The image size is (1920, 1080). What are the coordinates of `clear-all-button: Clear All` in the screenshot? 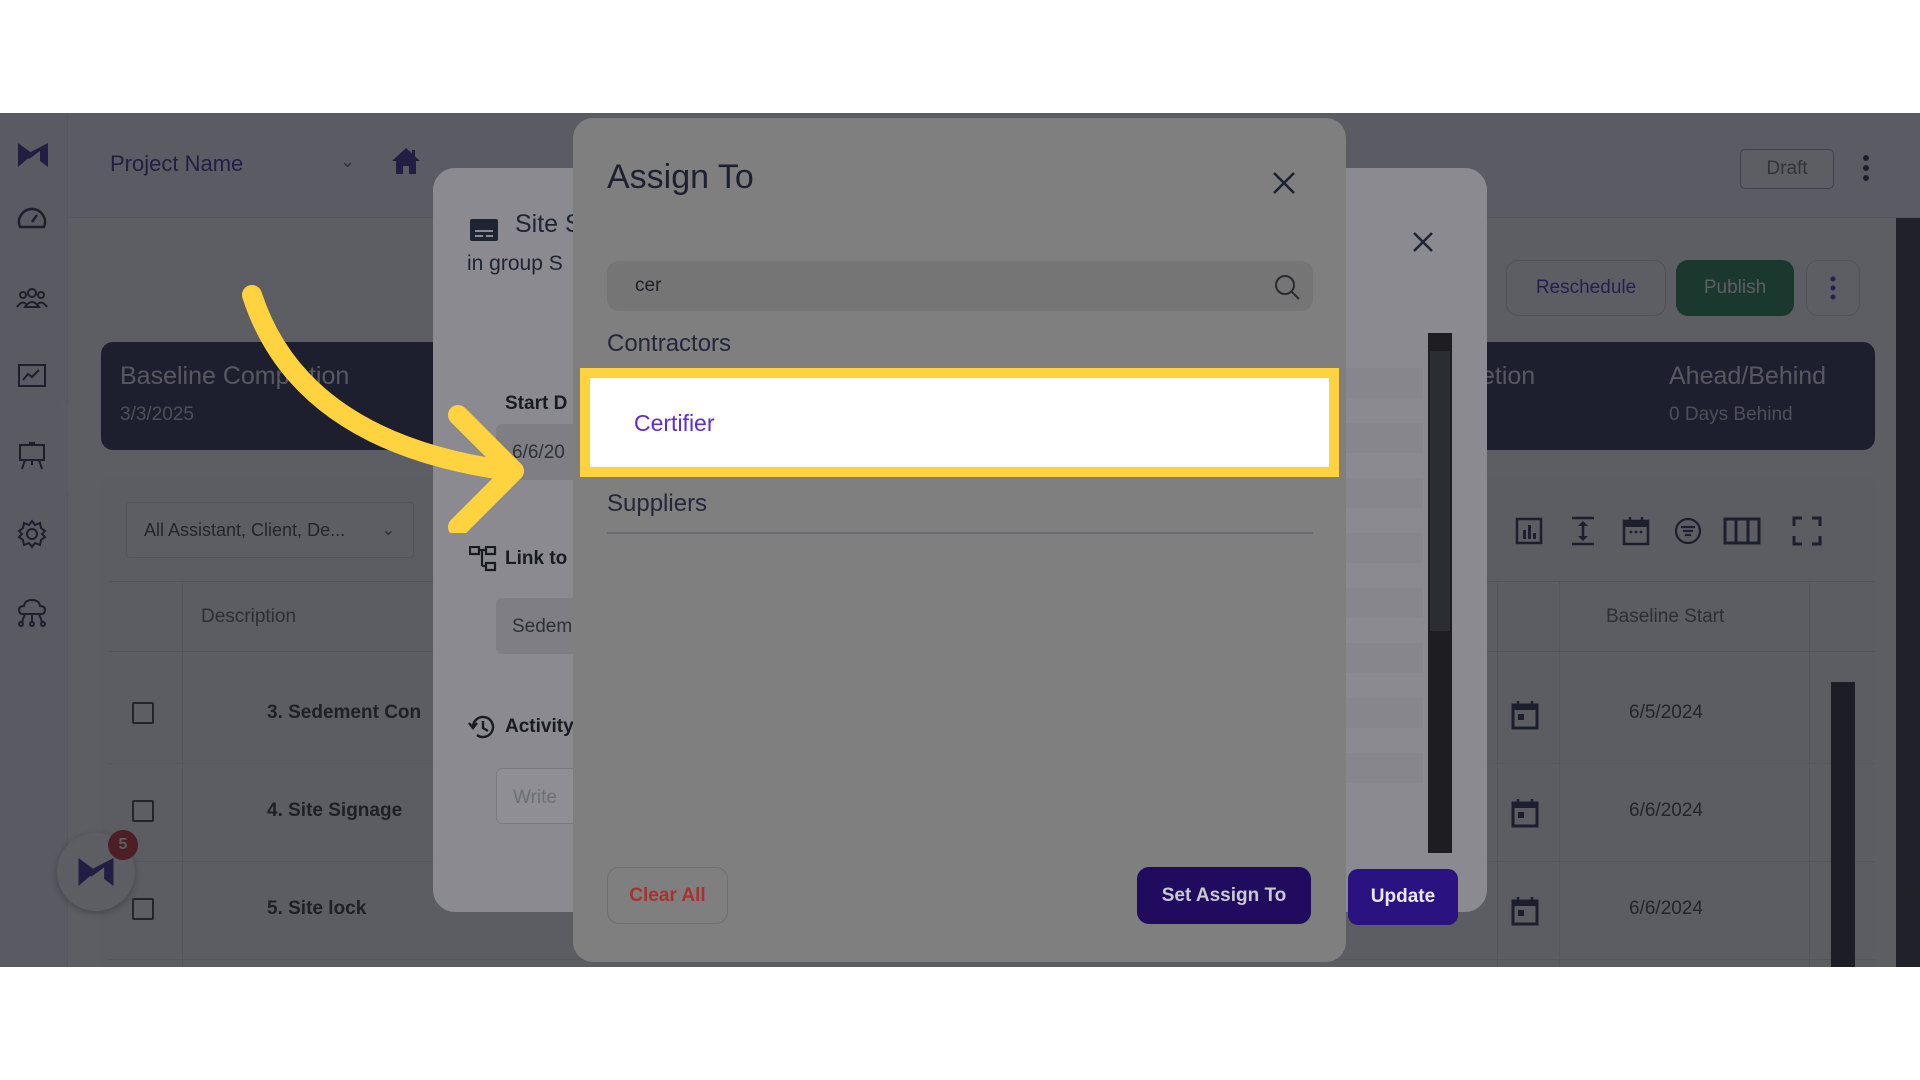 It's located at (667, 895).